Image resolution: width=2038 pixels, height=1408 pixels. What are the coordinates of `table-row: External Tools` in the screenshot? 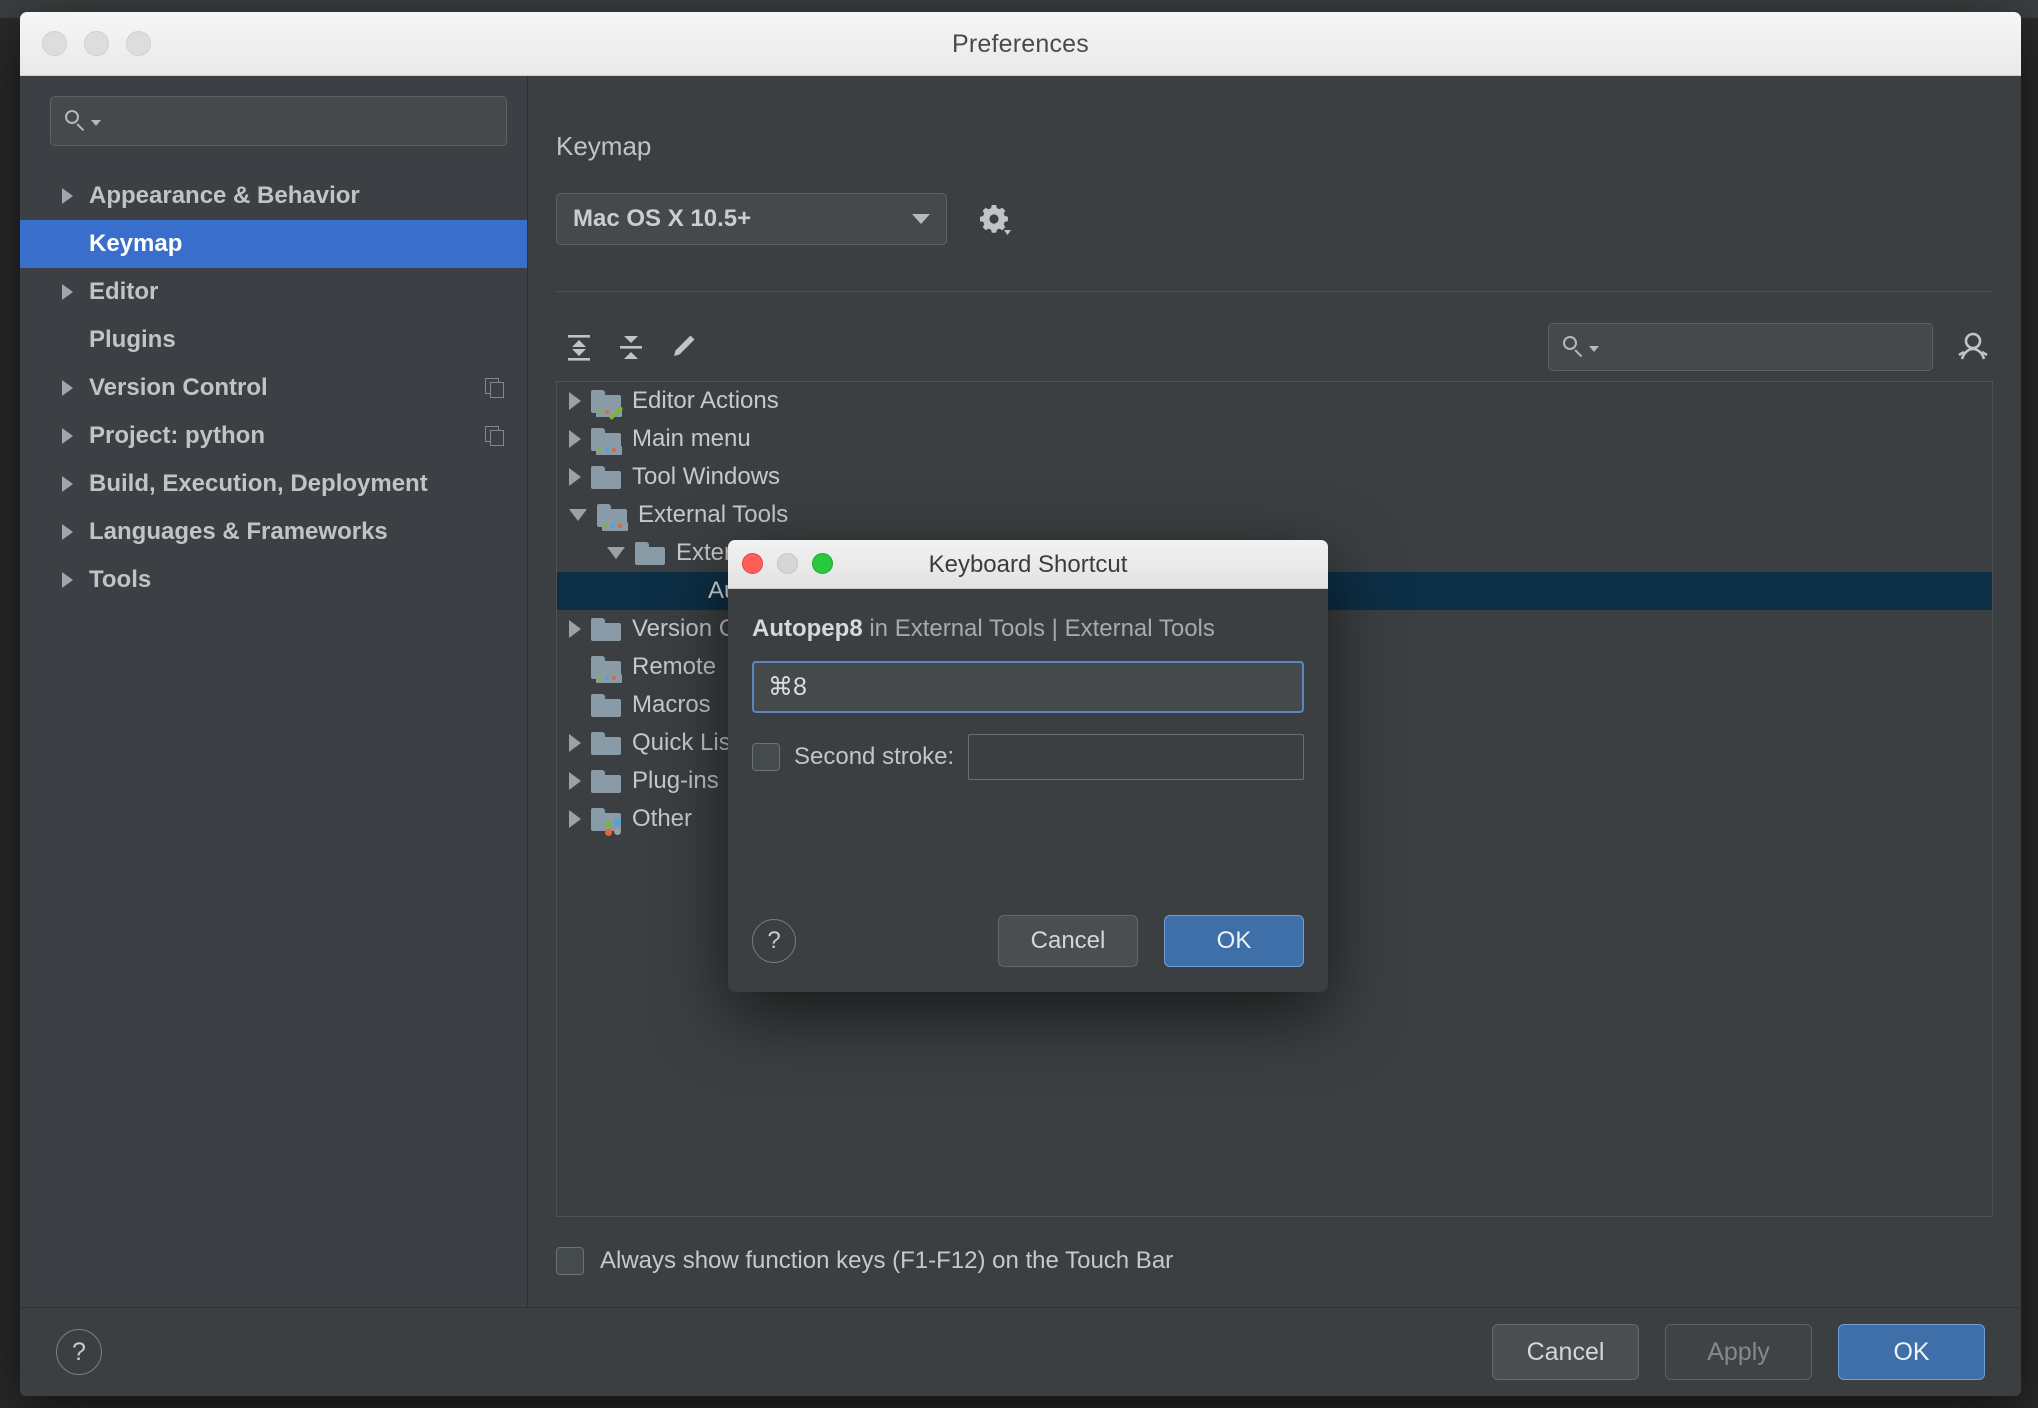 It's located at (1274, 515).